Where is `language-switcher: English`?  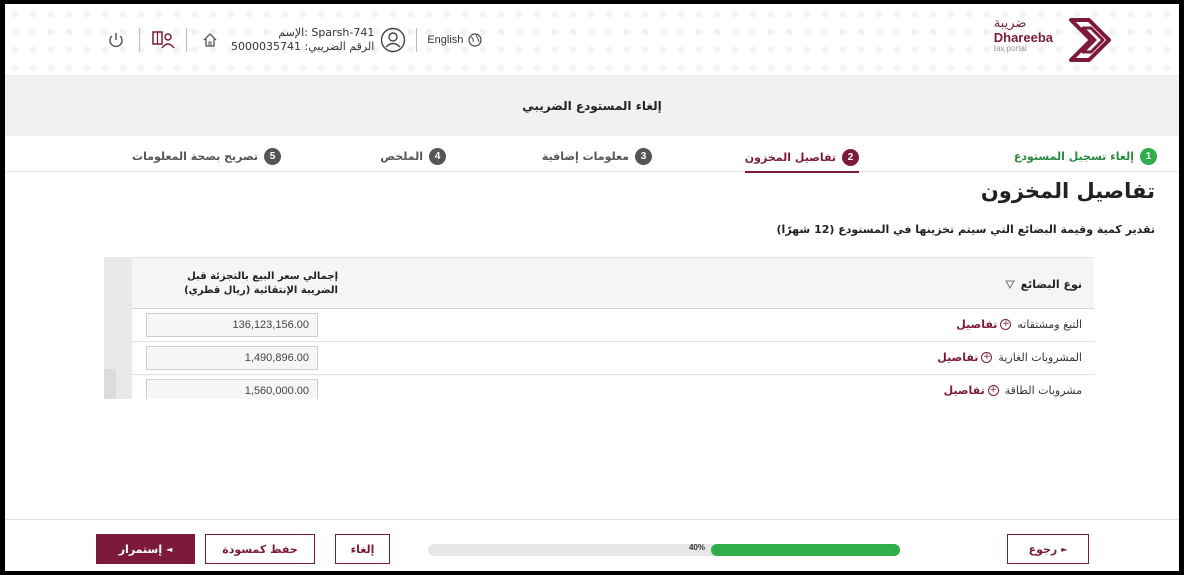
language-switcher: English is located at coordinates (455, 40).